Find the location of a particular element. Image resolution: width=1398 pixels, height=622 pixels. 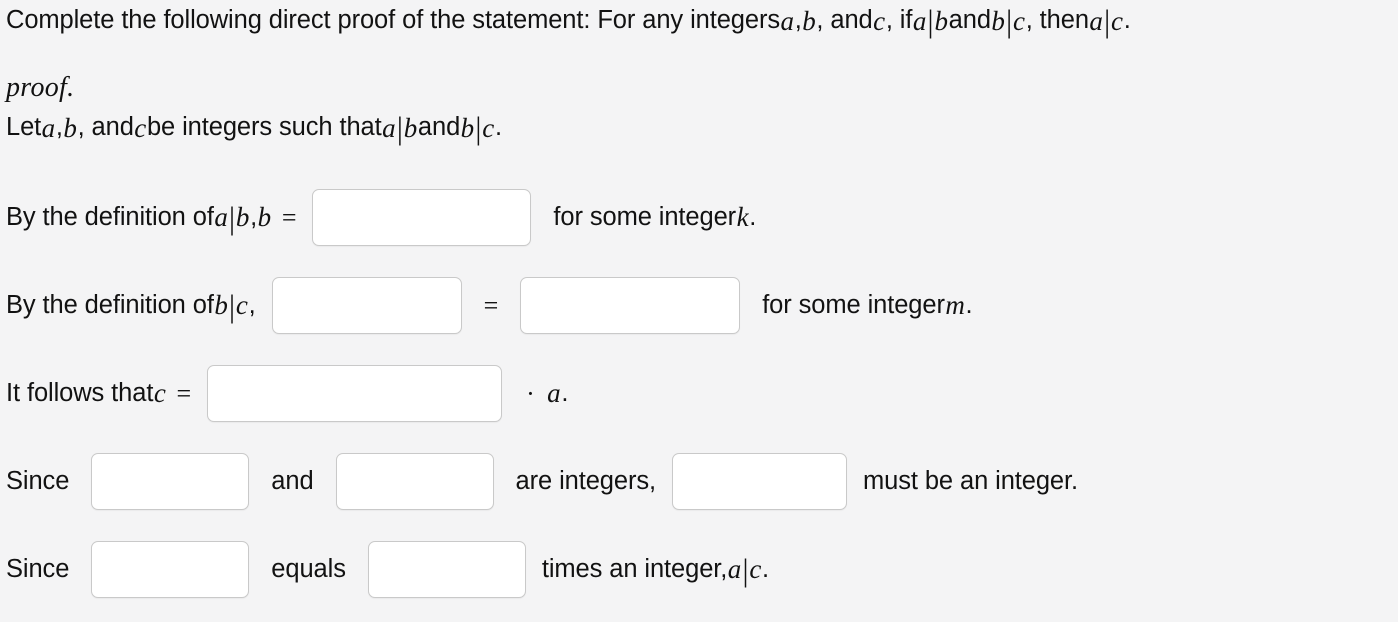

since-equals-text-1: Since is located at coordinates (38, 568).